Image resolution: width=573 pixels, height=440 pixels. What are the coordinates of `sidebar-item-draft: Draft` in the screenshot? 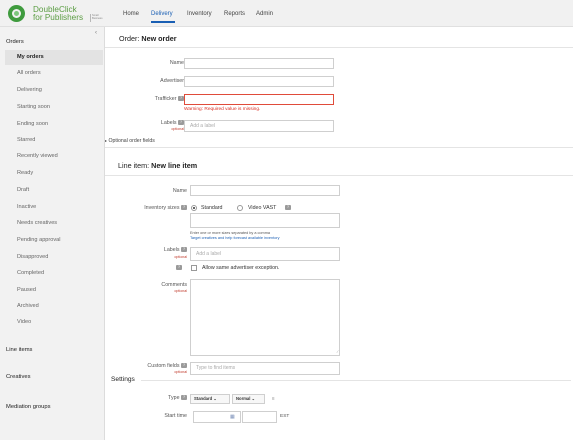 It's located at (54, 190).